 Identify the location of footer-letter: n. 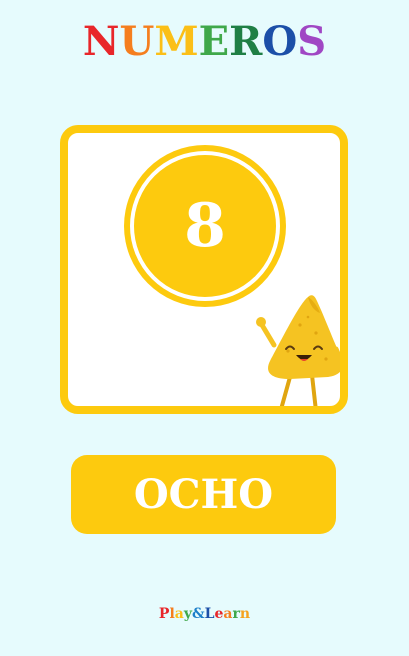
(245, 614).